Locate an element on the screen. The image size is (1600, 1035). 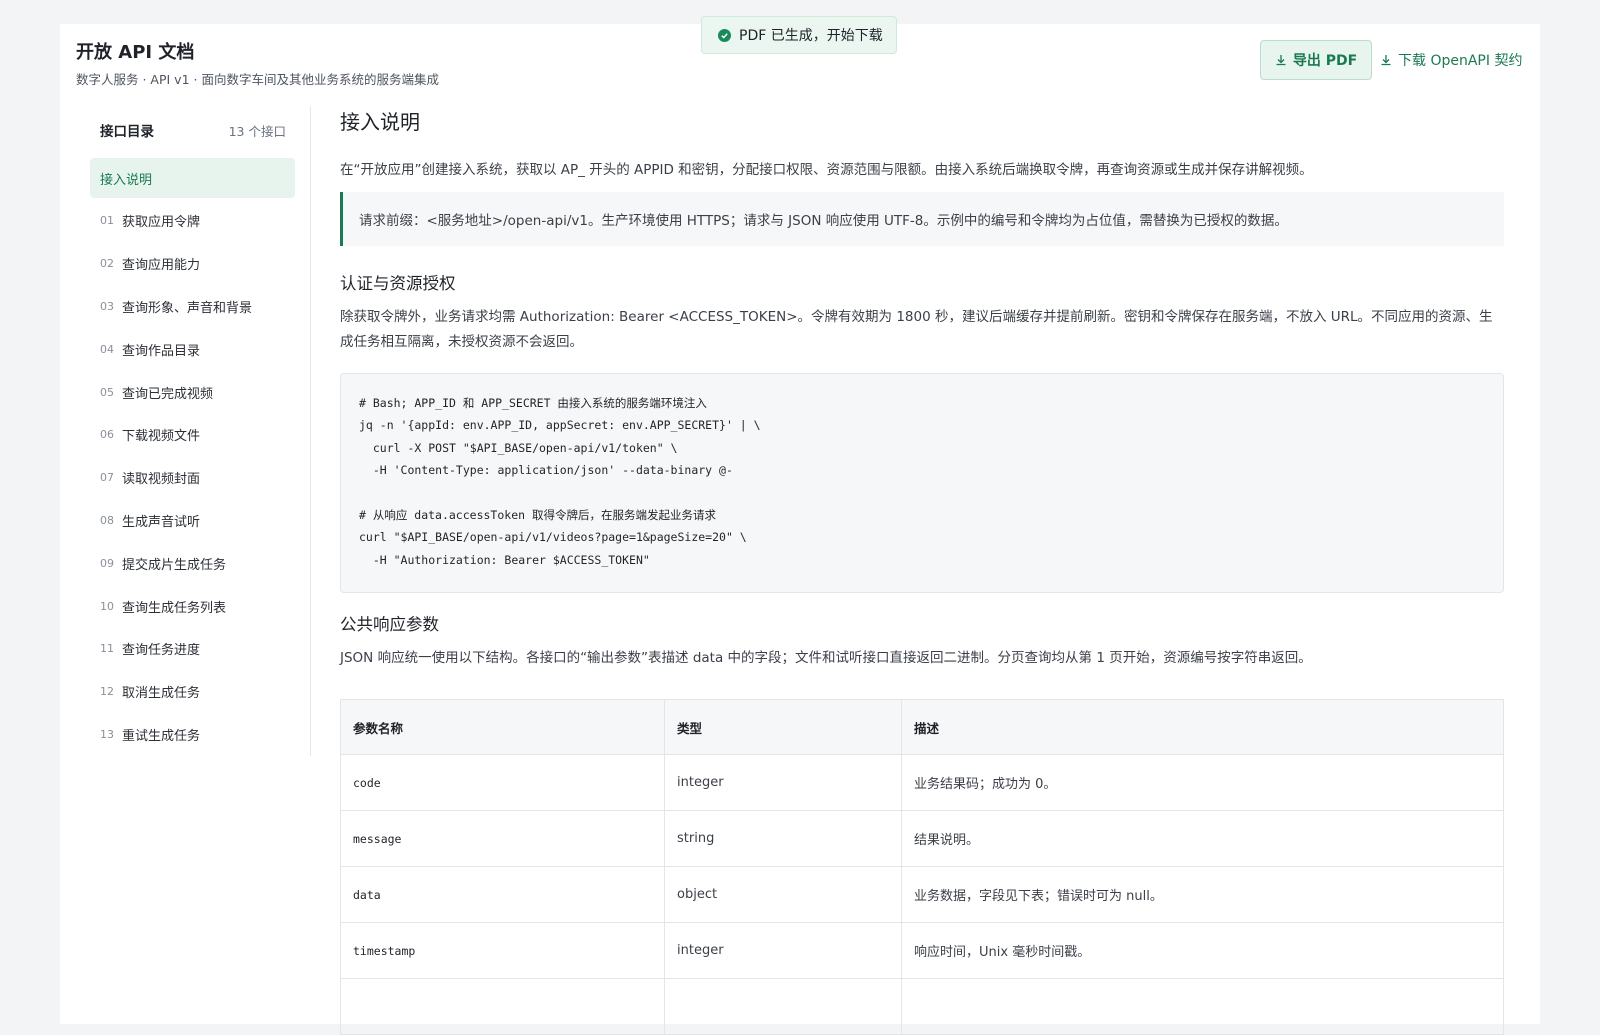
sidebar-header: 接口目录 13 个接口 is located at coordinates (193, 130).